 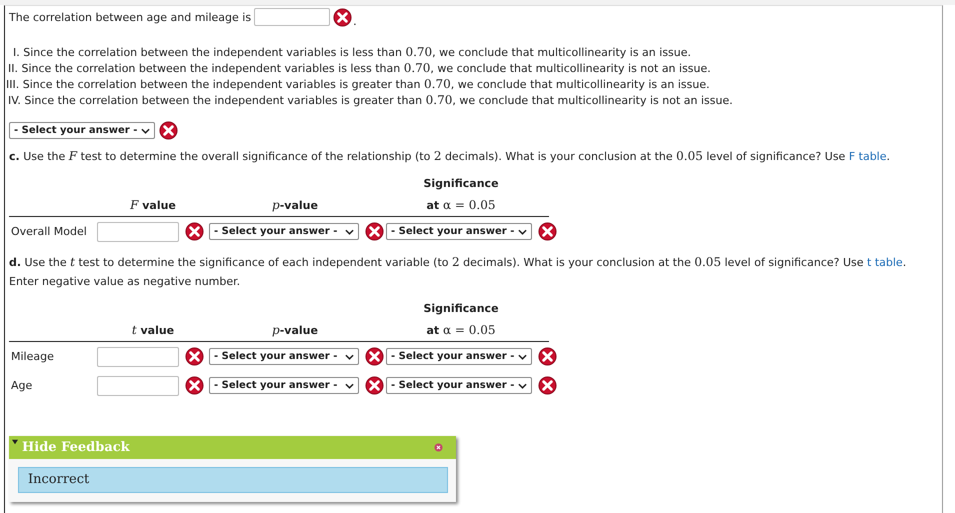 What do you see at coordinates (153, 330) in the screenshot?
I see `column-header: t value` at bounding box center [153, 330].